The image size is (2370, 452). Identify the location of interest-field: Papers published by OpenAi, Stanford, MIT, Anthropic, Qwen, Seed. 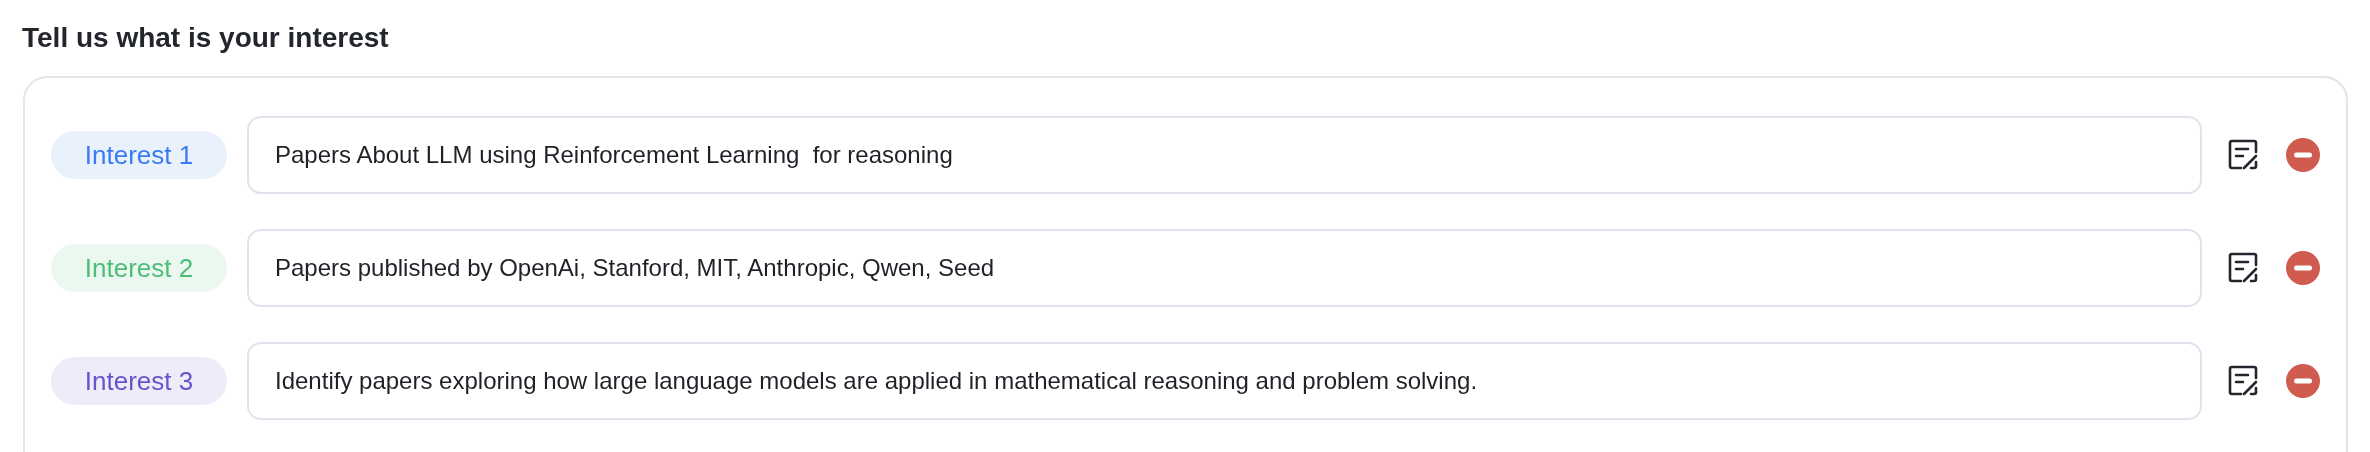
(1224, 268).